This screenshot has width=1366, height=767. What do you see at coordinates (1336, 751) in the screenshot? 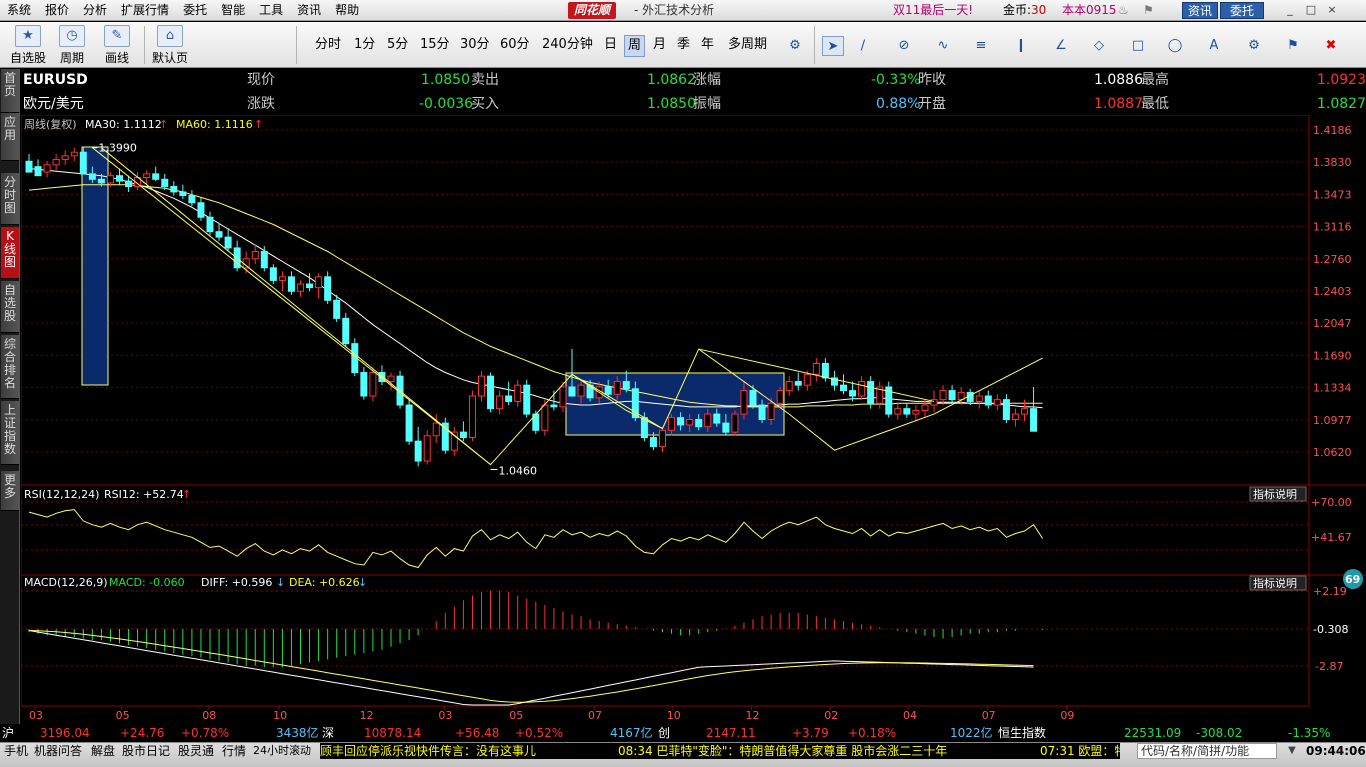
I see `clock: 09:44:06` at bounding box center [1336, 751].